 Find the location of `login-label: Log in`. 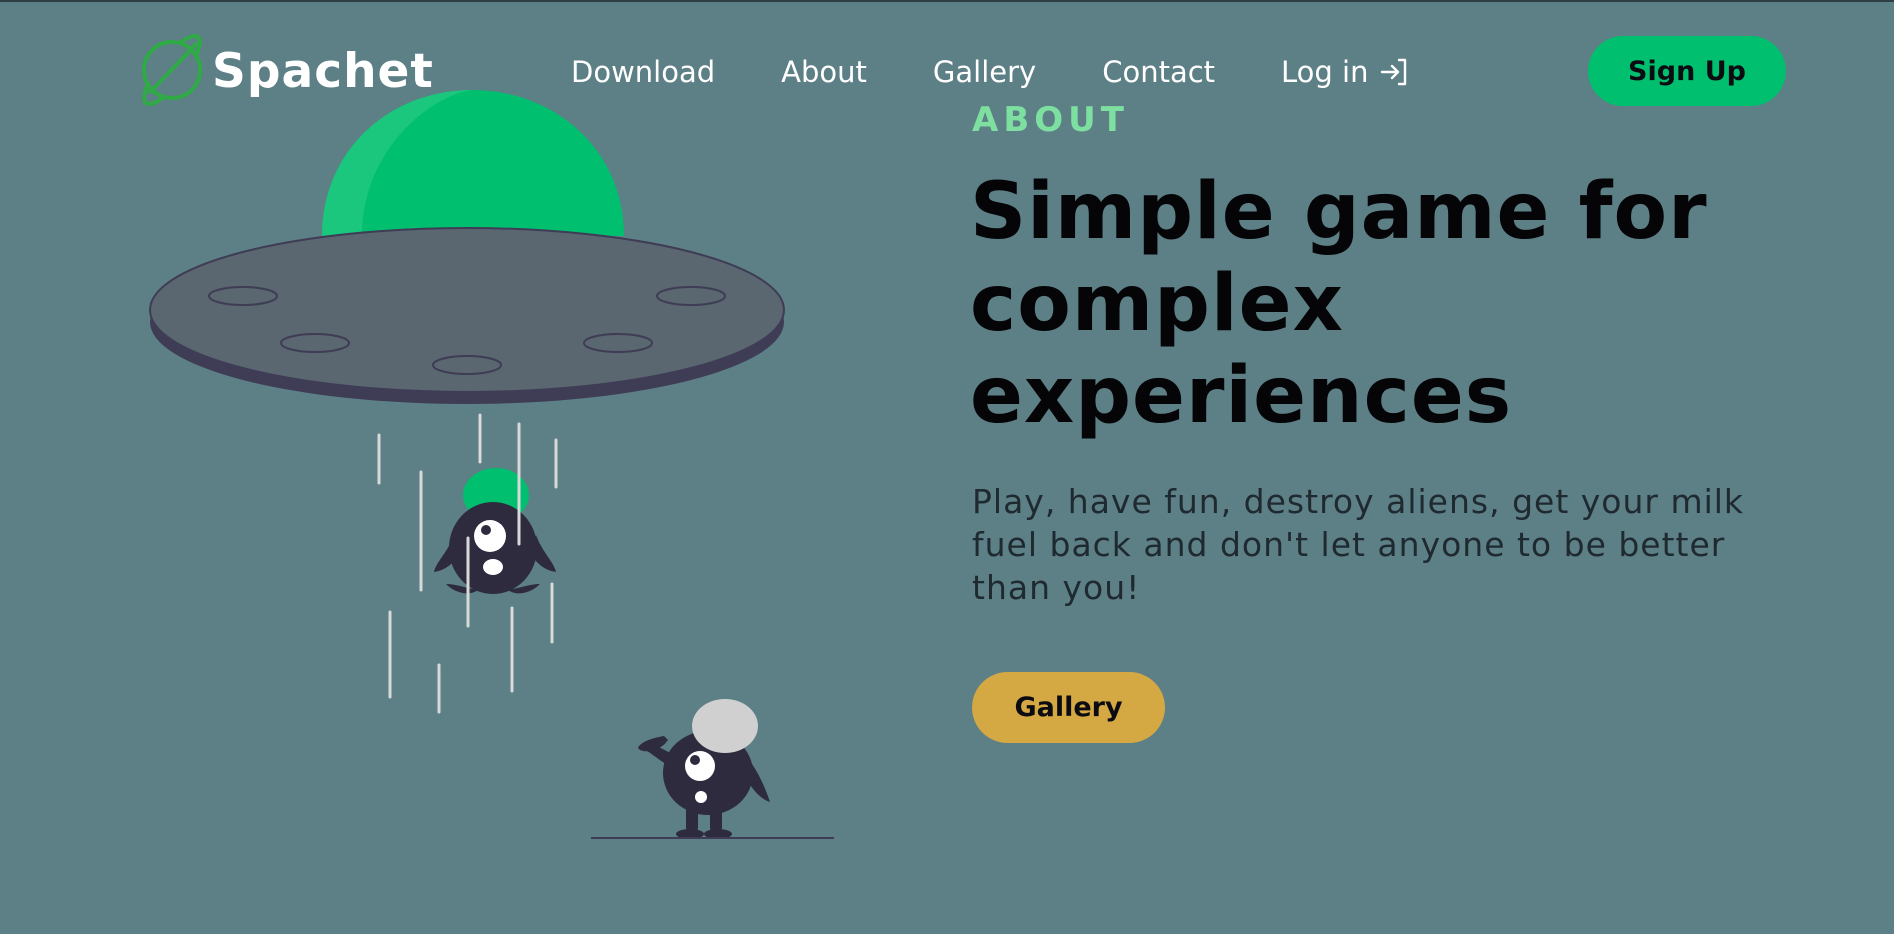

login-label: Log in is located at coordinates (1325, 72).